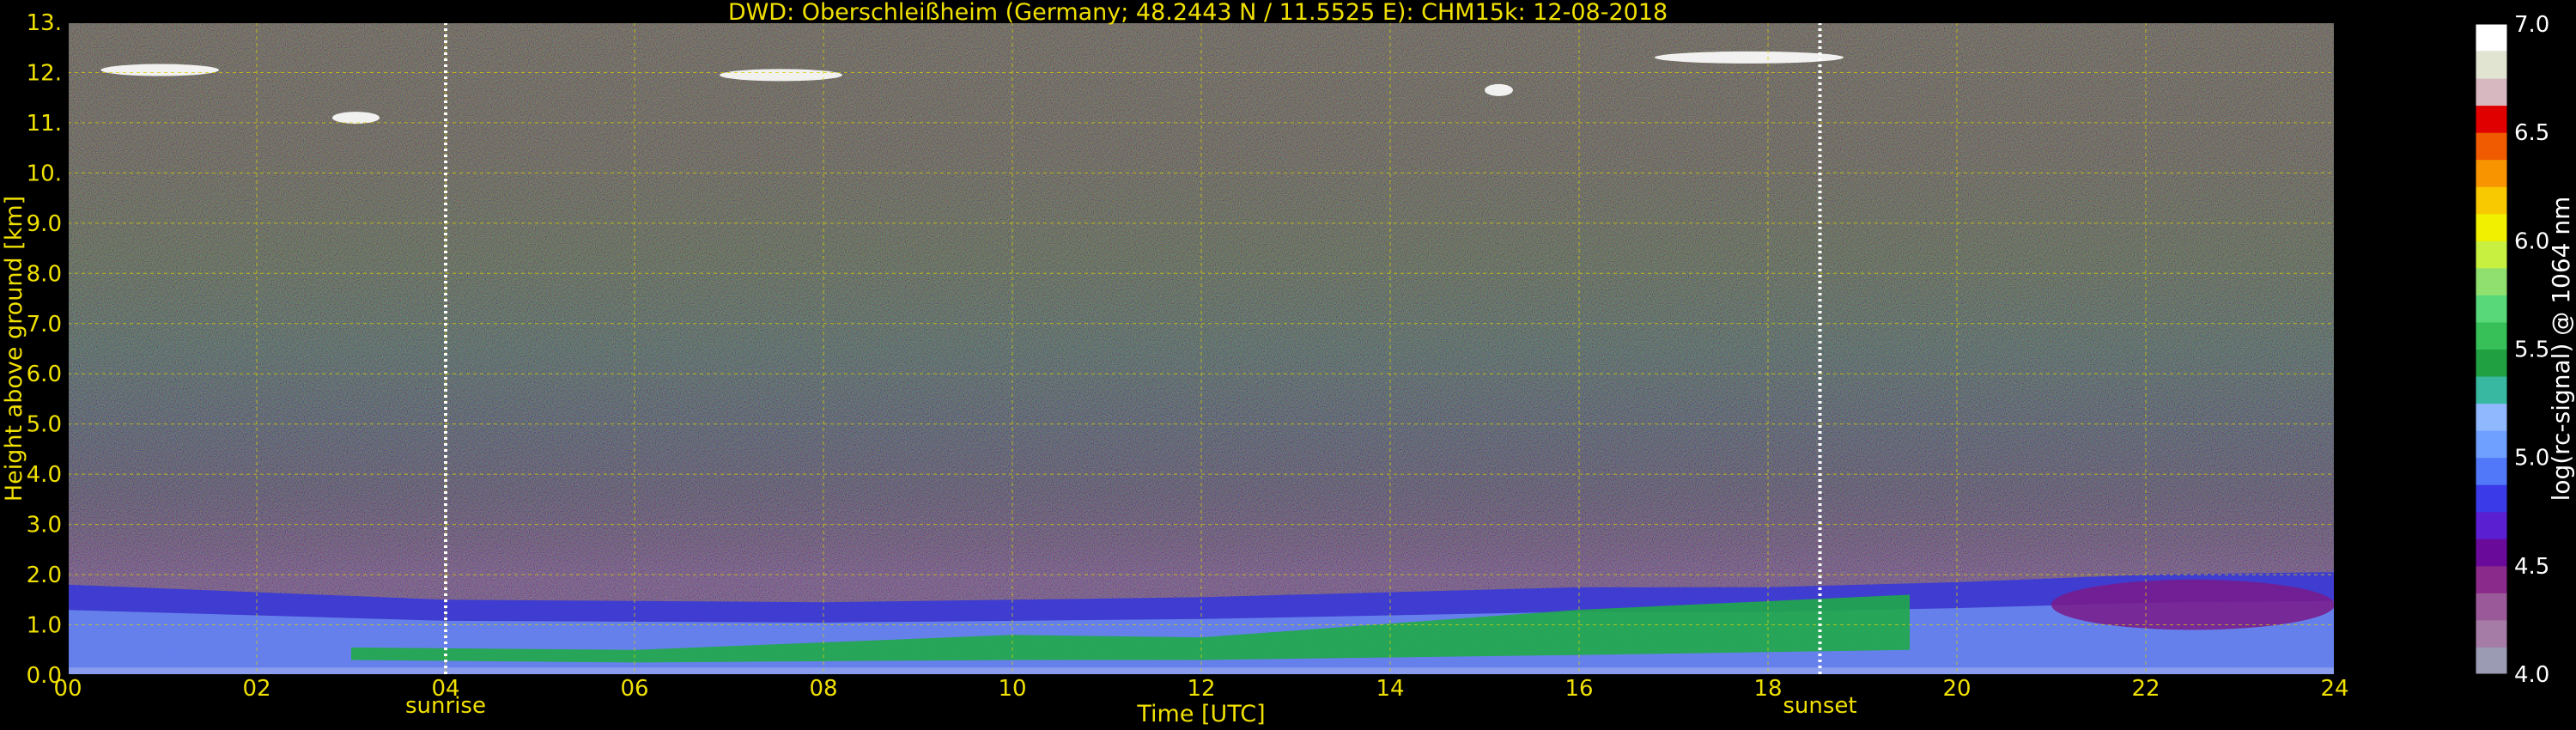 The width and height of the screenshot is (2576, 730). I want to click on y-tick-label: 6.0, so click(44, 374).